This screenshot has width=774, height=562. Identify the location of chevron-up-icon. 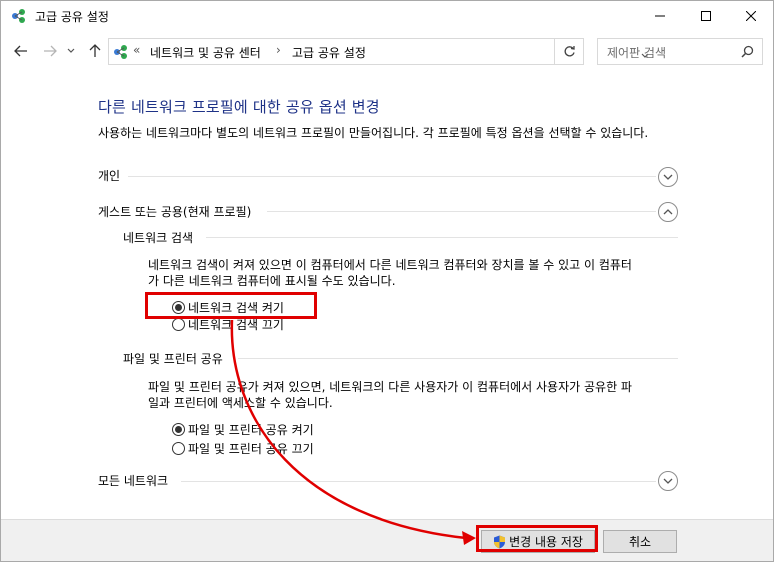
(668, 212).